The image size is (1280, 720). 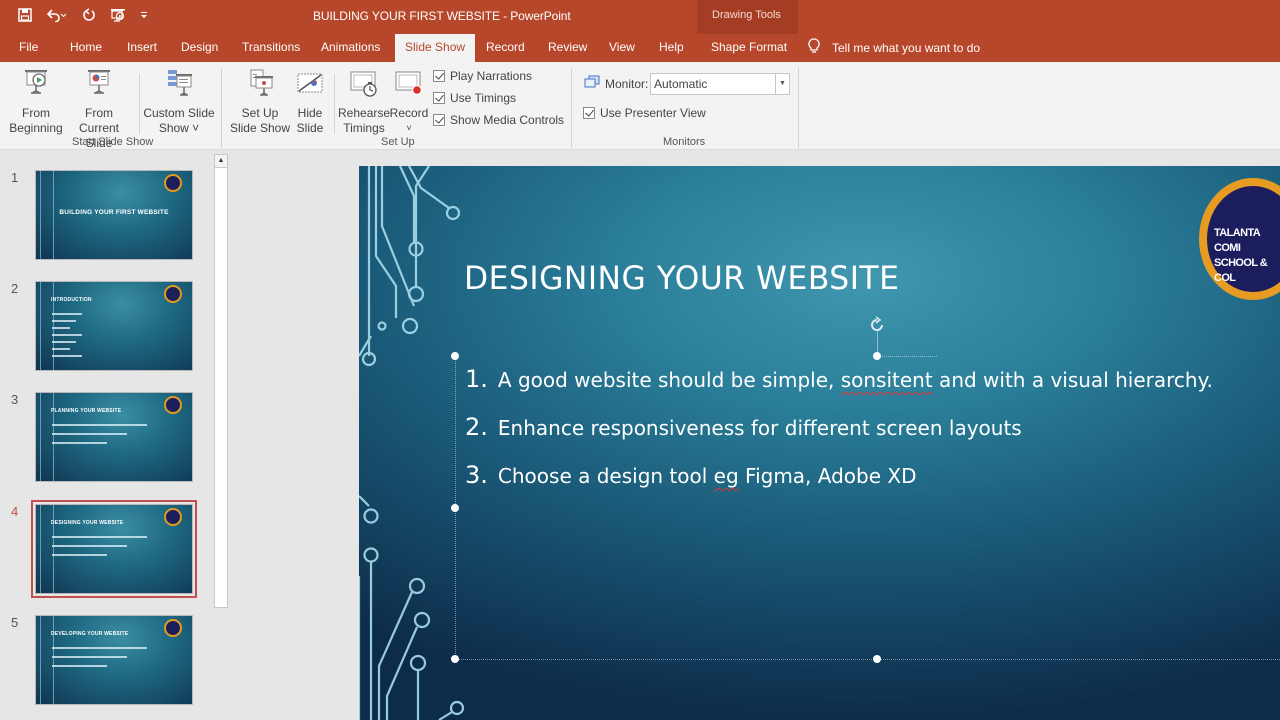 I want to click on rehearse-label-1: Rehearse, so click(x=364, y=113).